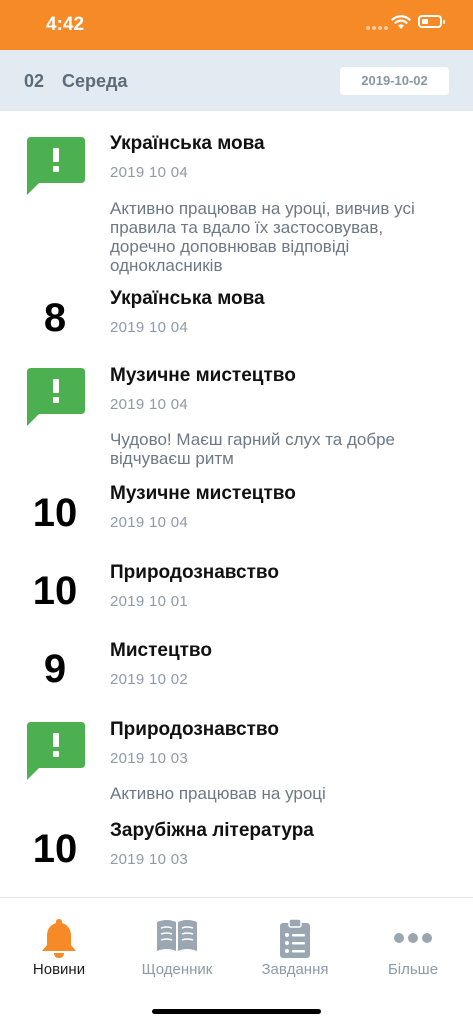 This screenshot has width=473, height=1024. I want to click on item-date: 2019 10 01, so click(149, 601).